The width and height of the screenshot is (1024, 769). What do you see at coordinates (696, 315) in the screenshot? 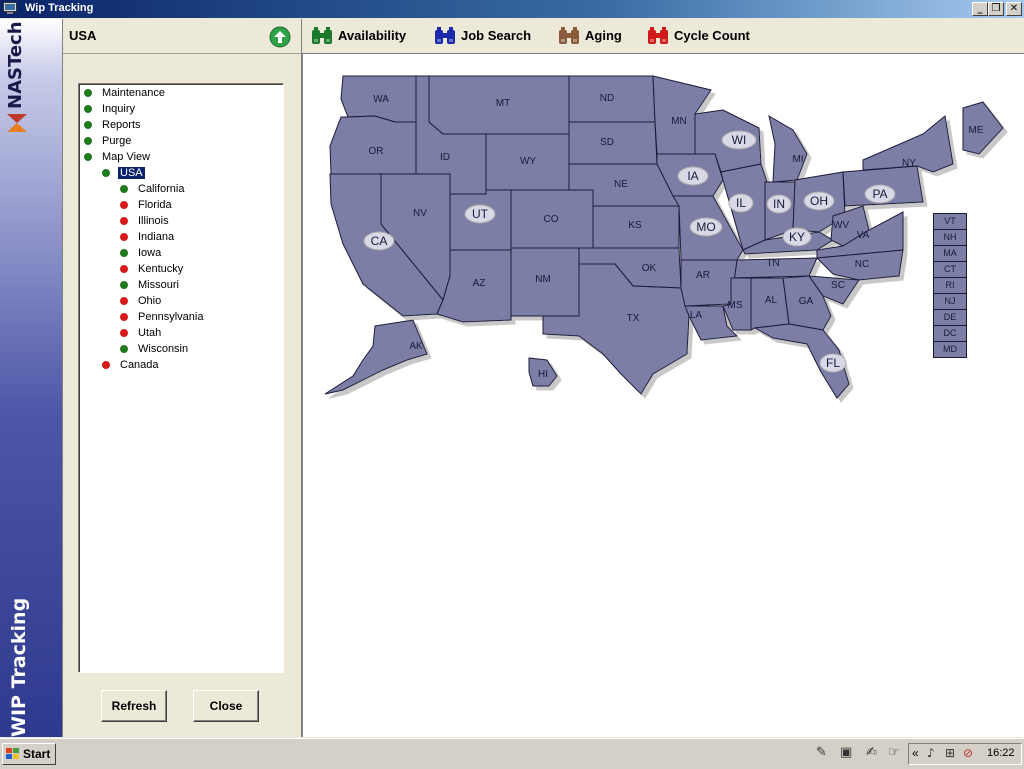
I see `state-label-LA: LA` at bounding box center [696, 315].